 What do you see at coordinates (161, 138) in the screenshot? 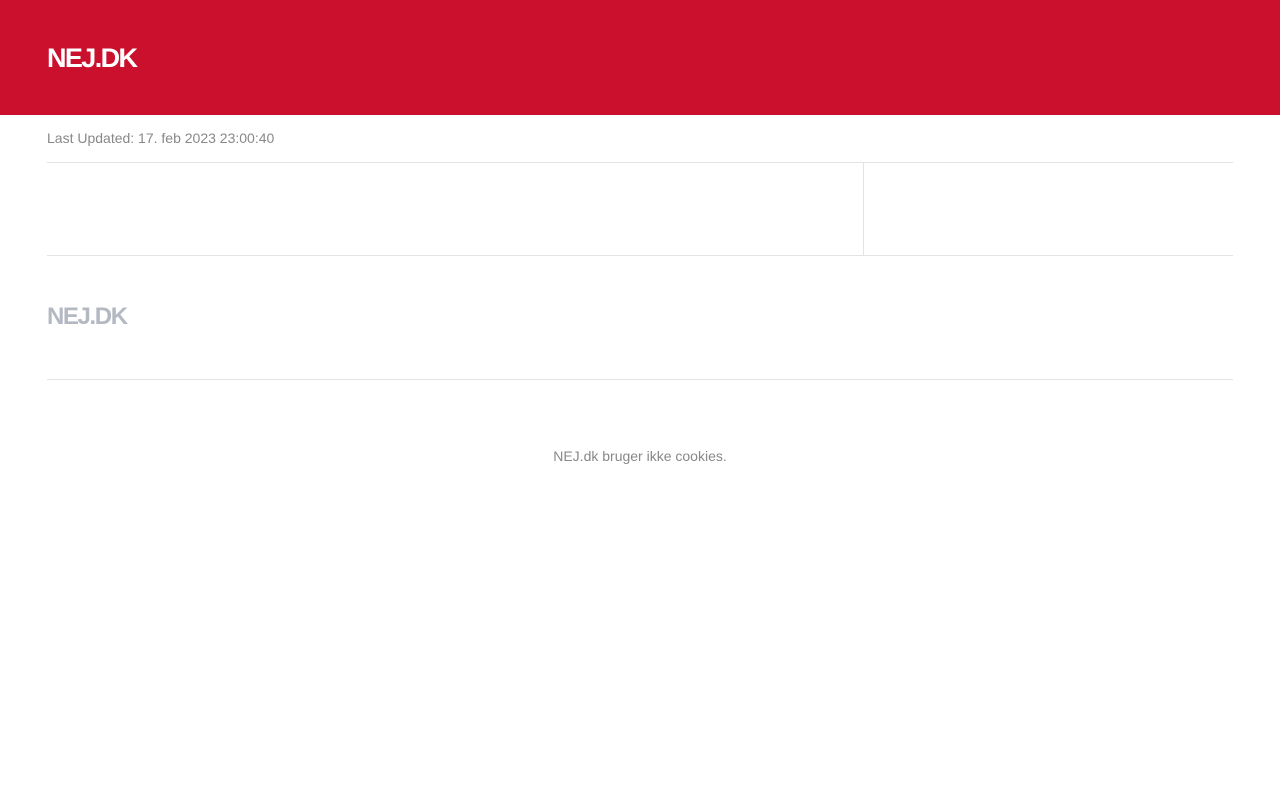
I see `last-updated-text: Last Updated: 17. feb 2023 23:00:40` at bounding box center [161, 138].